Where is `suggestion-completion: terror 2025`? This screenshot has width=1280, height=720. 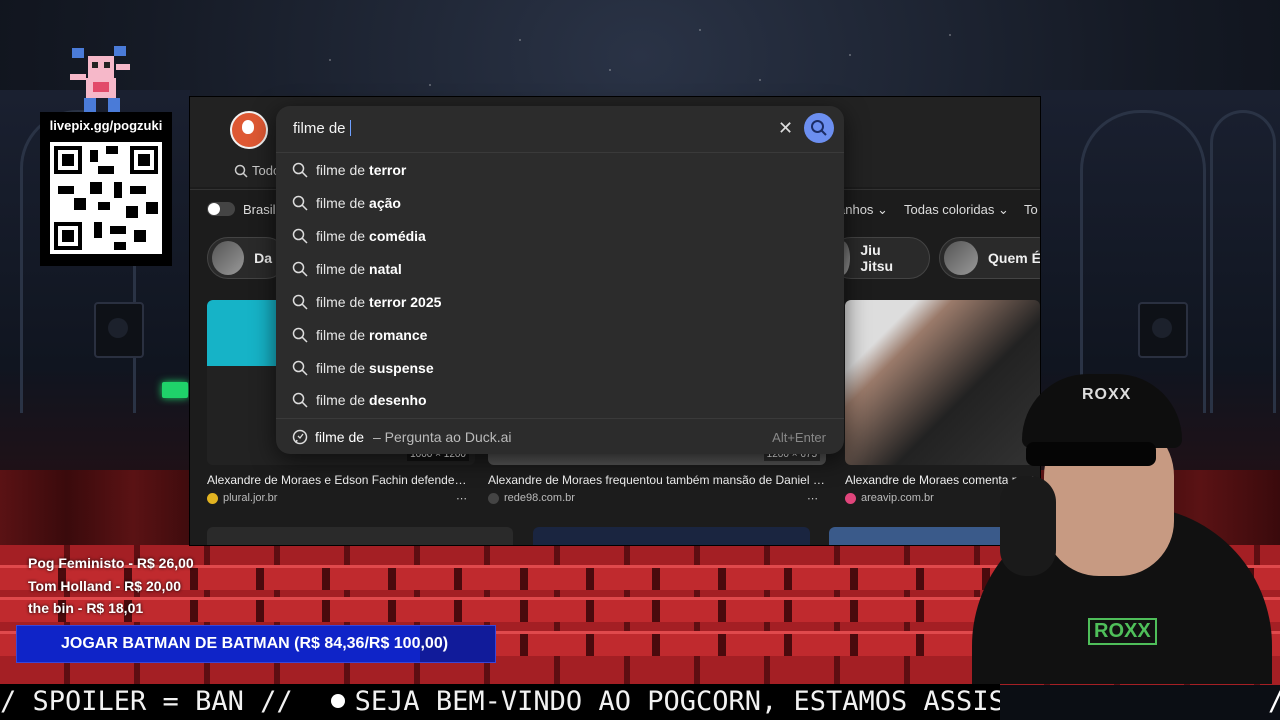
suggestion-completion: terror 2025 is located at coordinates (405, 302).